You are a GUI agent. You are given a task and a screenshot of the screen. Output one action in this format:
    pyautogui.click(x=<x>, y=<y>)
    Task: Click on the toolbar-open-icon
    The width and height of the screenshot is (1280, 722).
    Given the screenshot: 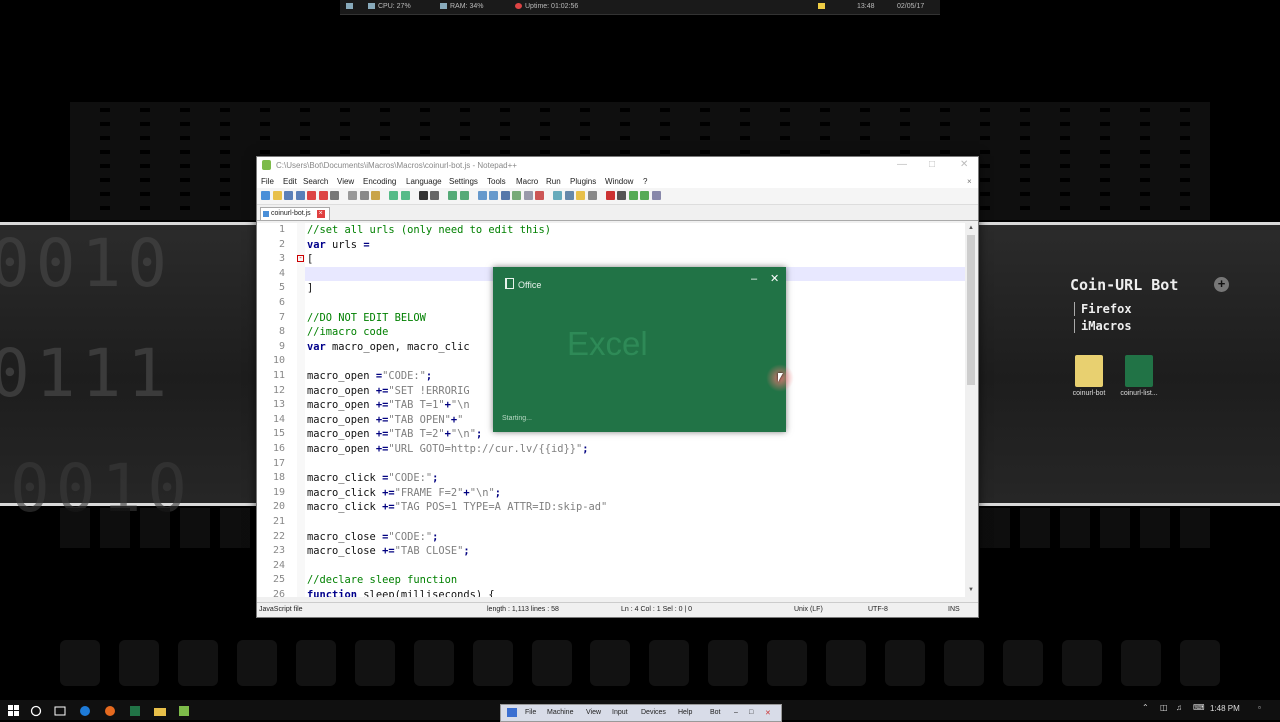 What is the action you would take?
    pyautogui.click(x=277, y=195)
    